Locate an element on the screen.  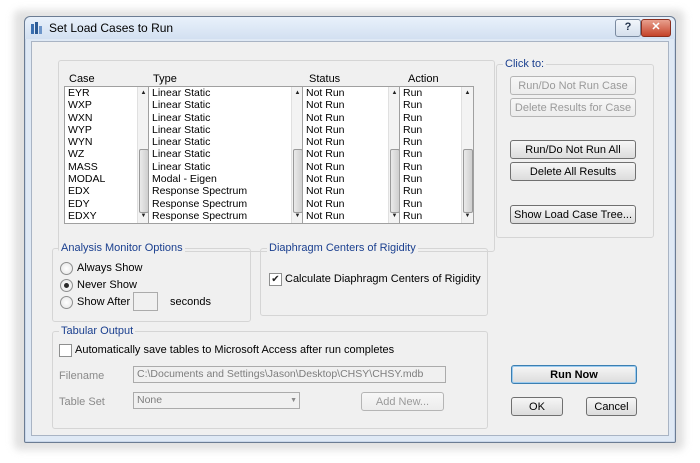
auto-save-checkbox is located at coordinates (65, 350).